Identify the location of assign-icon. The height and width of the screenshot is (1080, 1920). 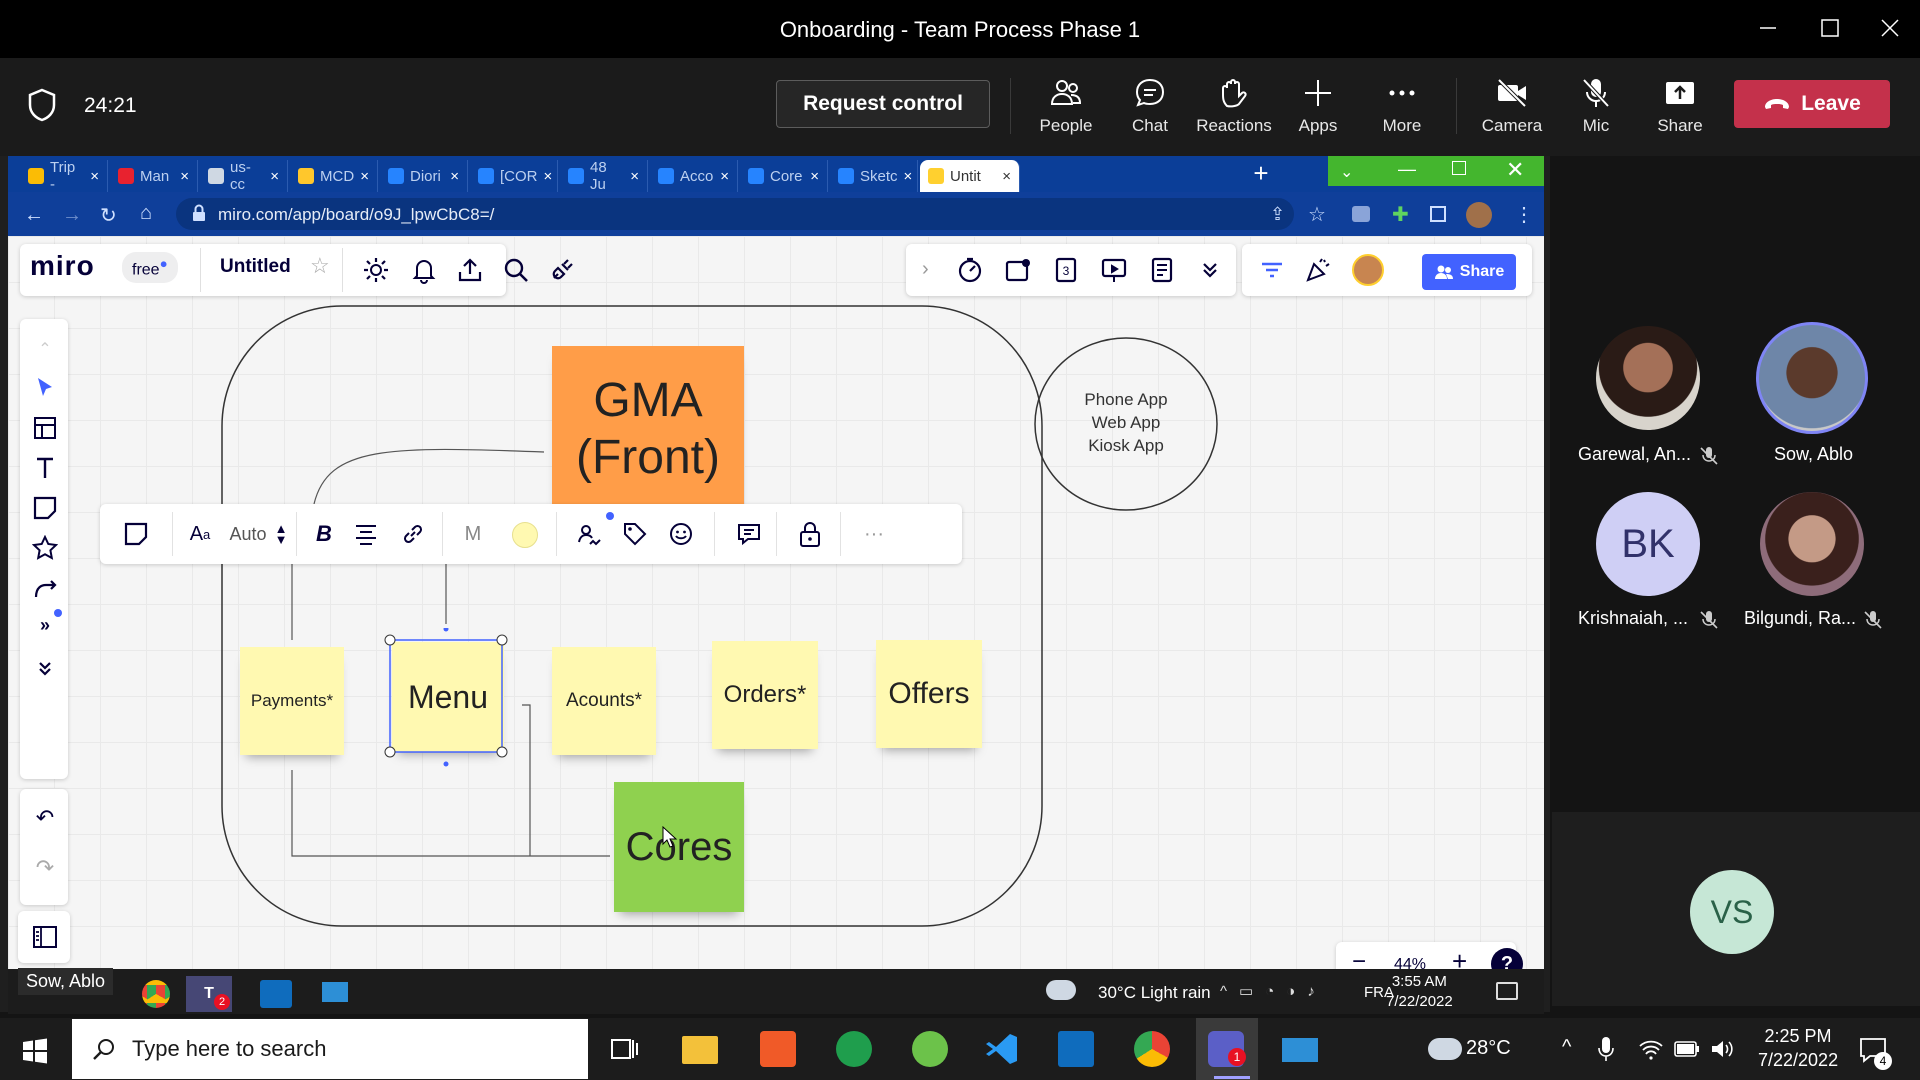
(590, 534).